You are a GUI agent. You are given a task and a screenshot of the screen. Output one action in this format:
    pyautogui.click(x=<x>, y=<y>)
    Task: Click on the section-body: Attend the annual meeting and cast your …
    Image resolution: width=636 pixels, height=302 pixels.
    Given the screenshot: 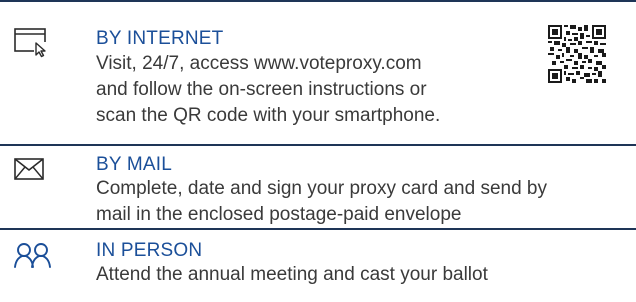 What is the action you would take?
    pyautogui.click(x=292, y=275)
    